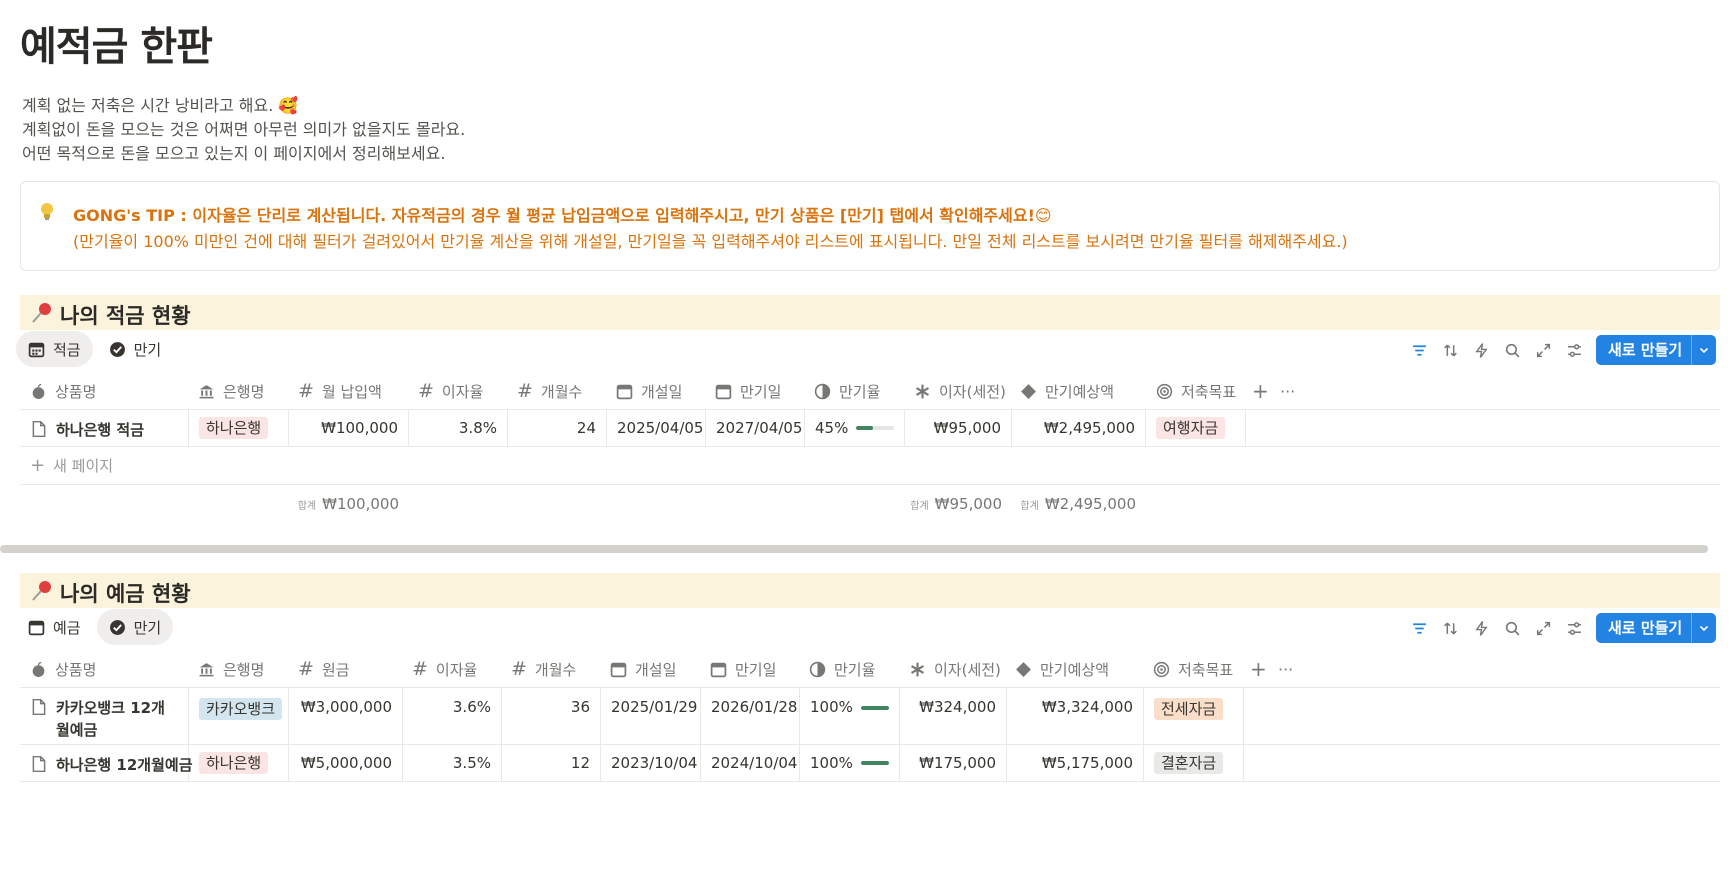 Image resolution: width=1736 pixels, height=875 pixels. What do you see at coordinates (39, 429) in the screenshot?
I see `page-icon` at bounding box center [39, 429].